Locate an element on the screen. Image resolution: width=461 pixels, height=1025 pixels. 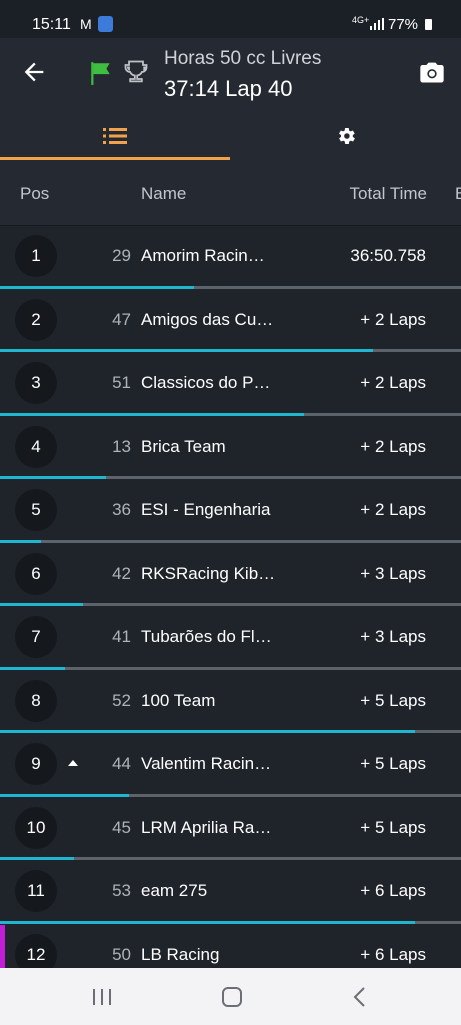
kart-number: 44 is located at coordinates (121, 763).